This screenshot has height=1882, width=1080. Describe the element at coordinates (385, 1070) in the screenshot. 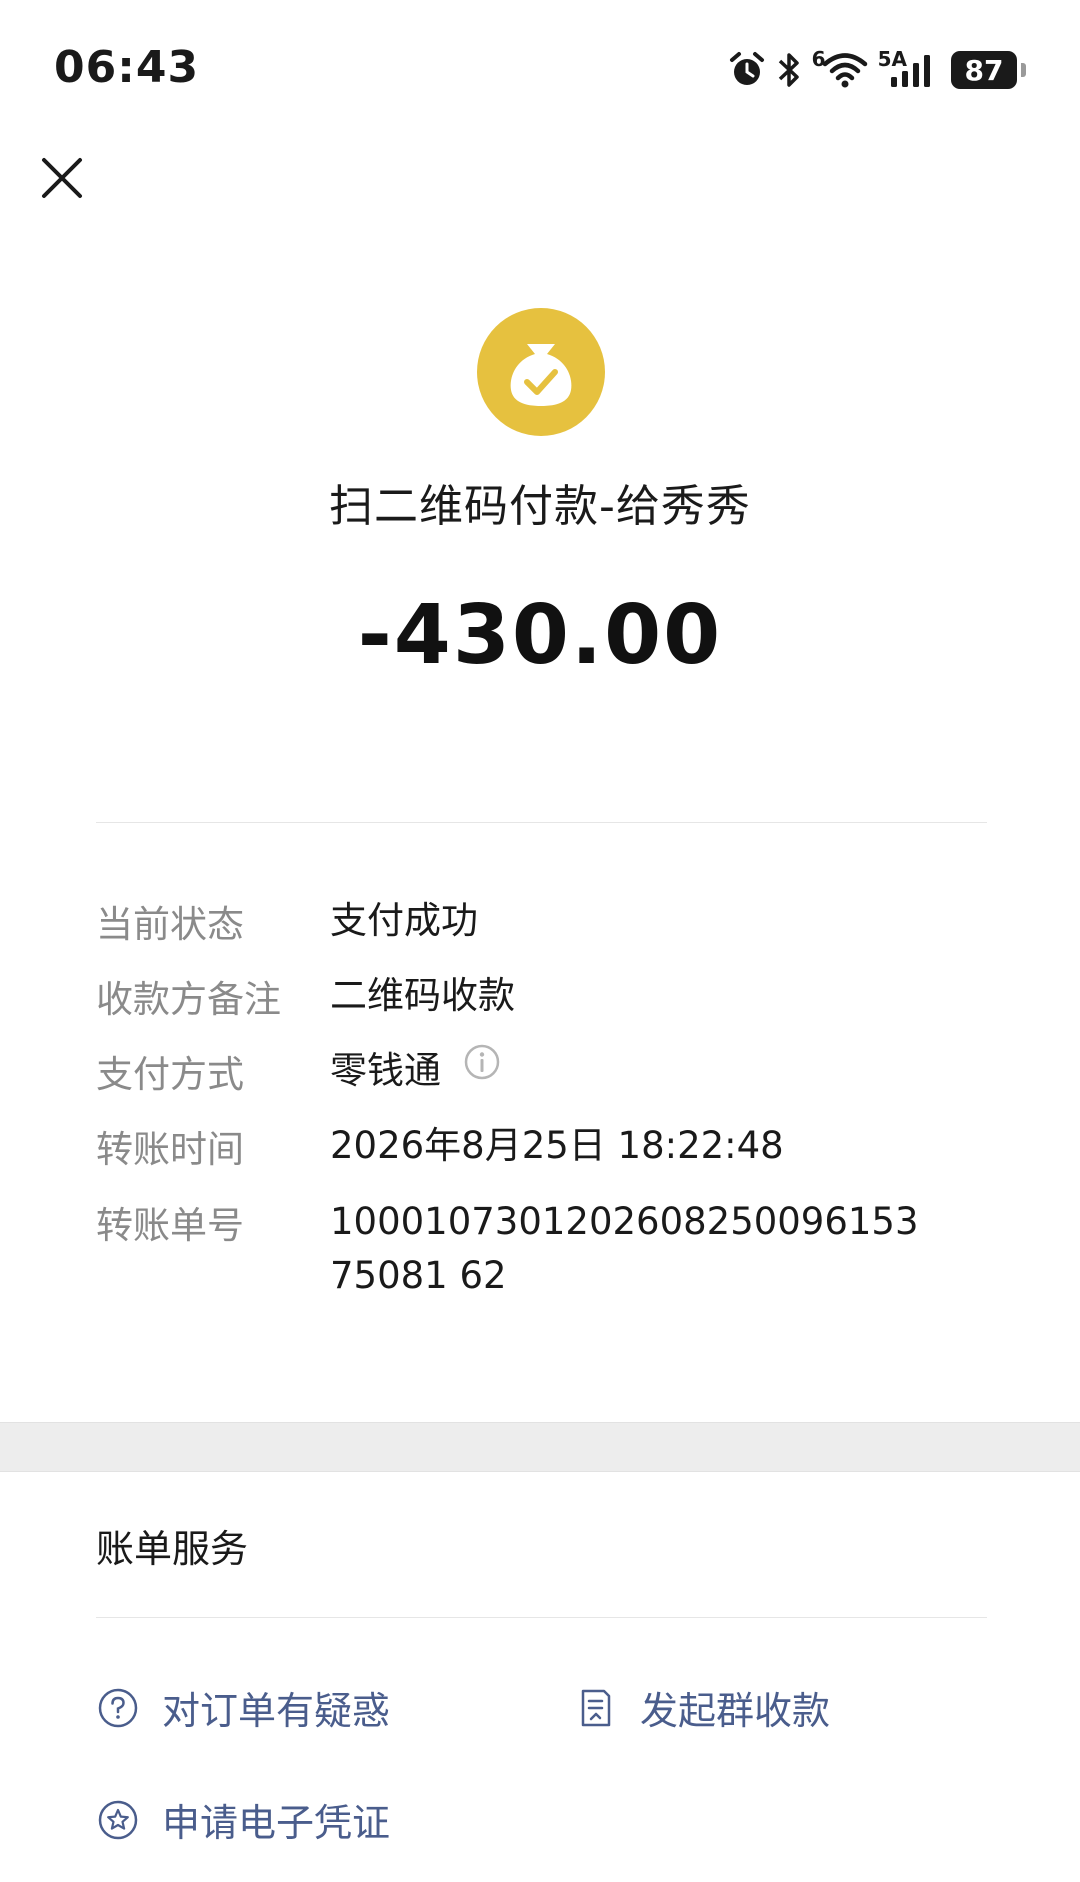

I see `payment-method-value: 零钱通` at that location.